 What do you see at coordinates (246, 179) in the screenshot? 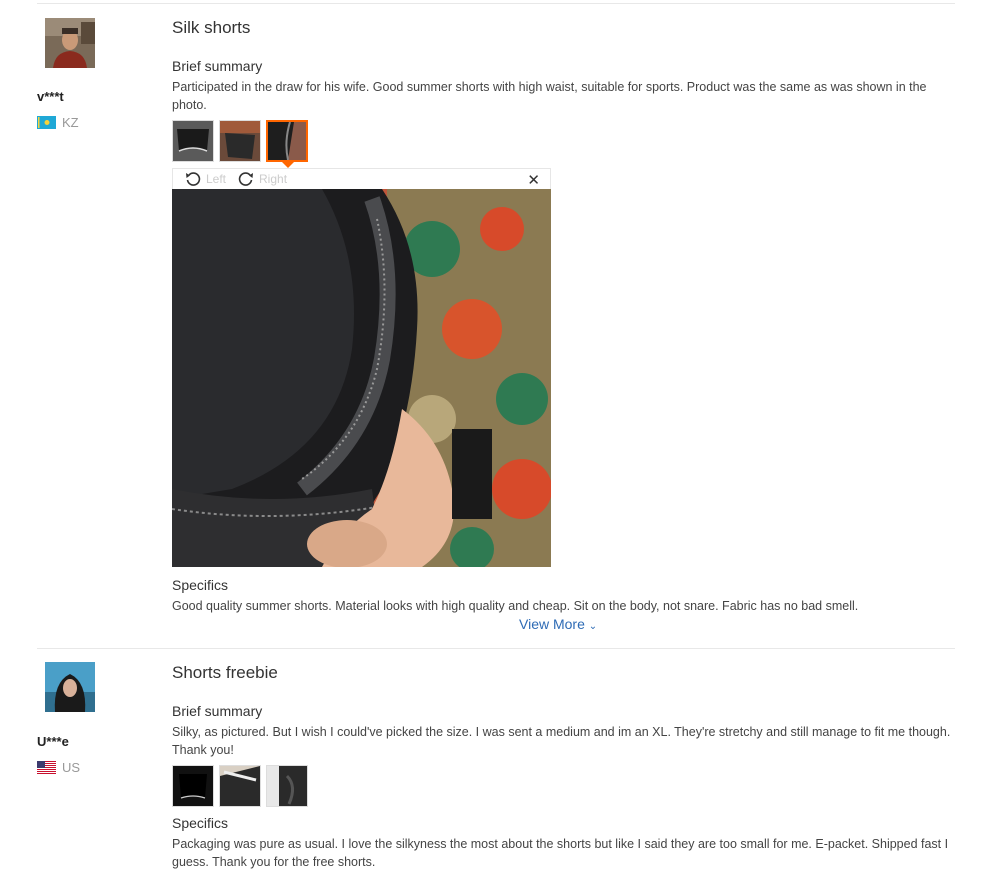
I see `rotate-right-icon` at bounding box center [246, 179].